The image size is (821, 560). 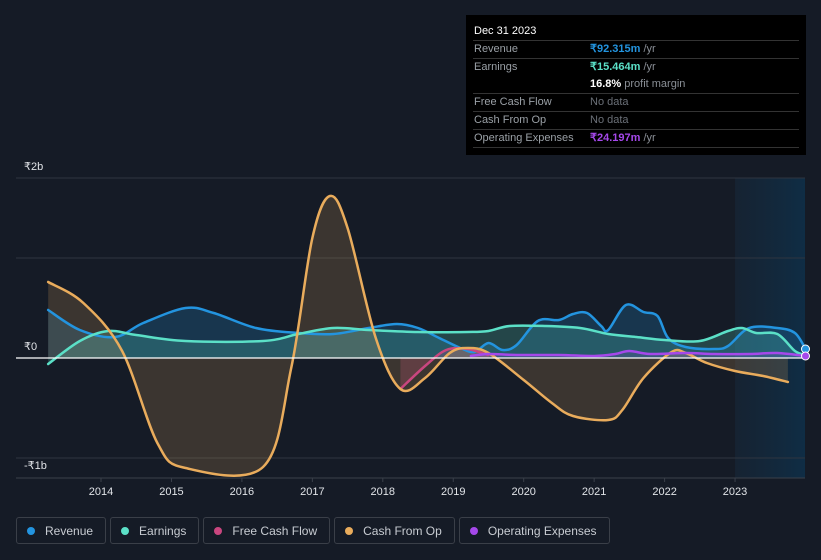 I want to click on x-tick-label: 2022, so click(x=664, y=492).